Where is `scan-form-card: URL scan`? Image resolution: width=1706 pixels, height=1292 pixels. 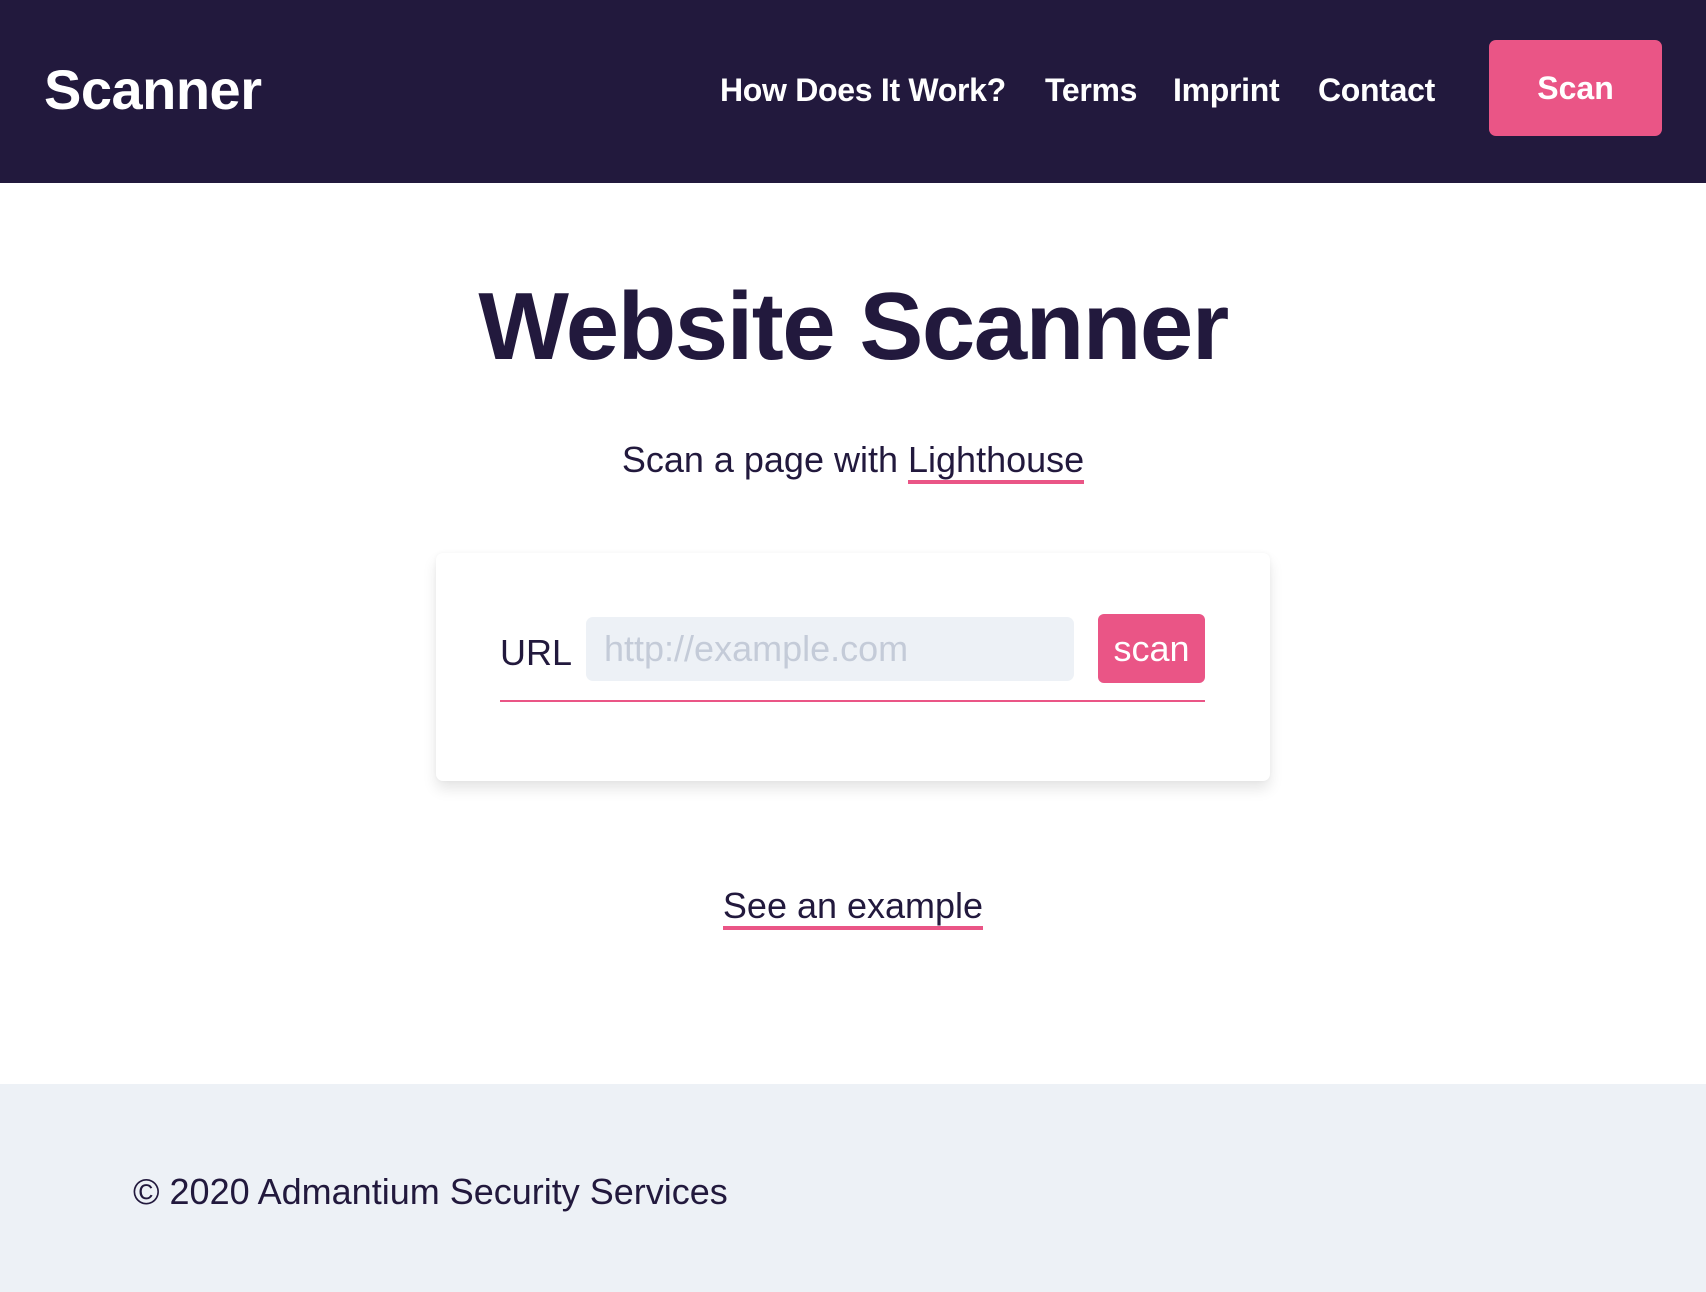
scan-form-card: URL scan is located at coordinates (853, 667).